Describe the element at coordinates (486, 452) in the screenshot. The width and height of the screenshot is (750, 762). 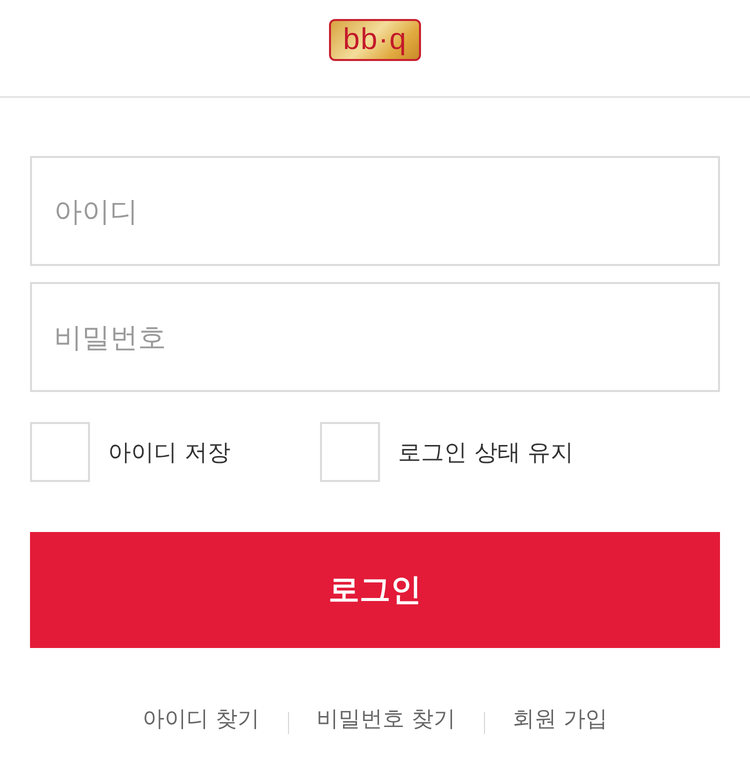
I see `checkbox-label: 로그인 상태 유지` at that location.